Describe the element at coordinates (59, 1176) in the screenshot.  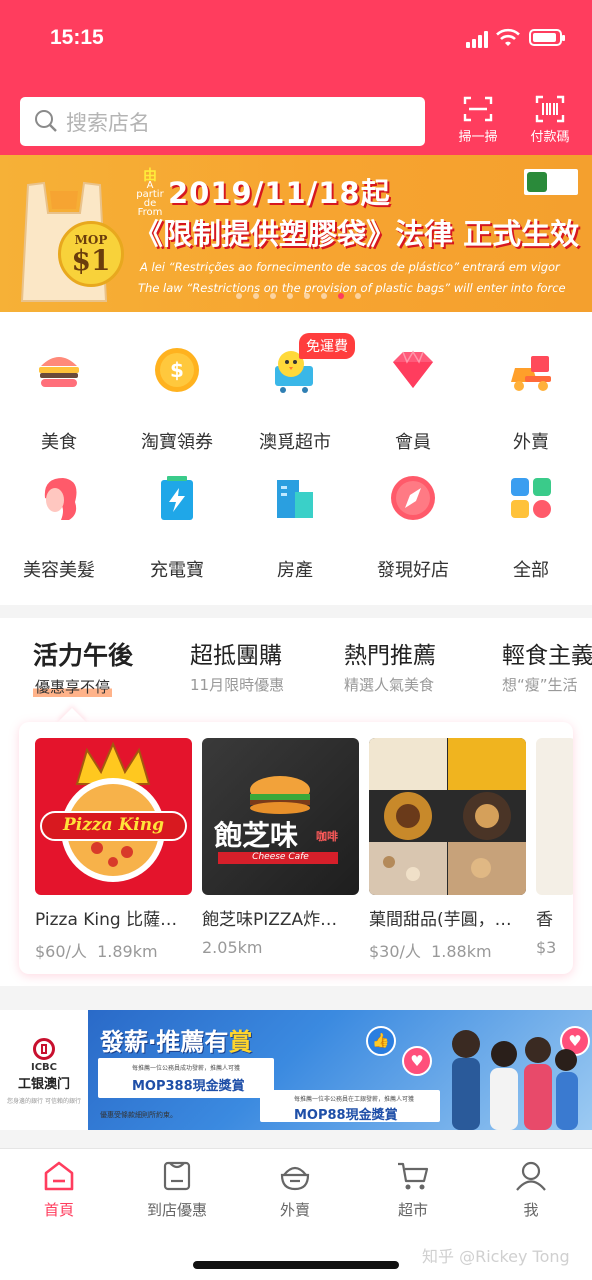
I see `home-icon` at that location.